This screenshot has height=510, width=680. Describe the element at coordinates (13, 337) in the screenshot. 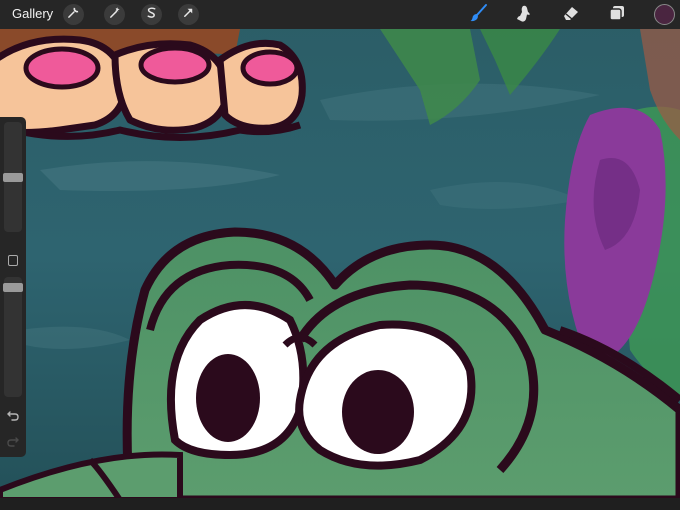

I see `opacity-slider` at that location.